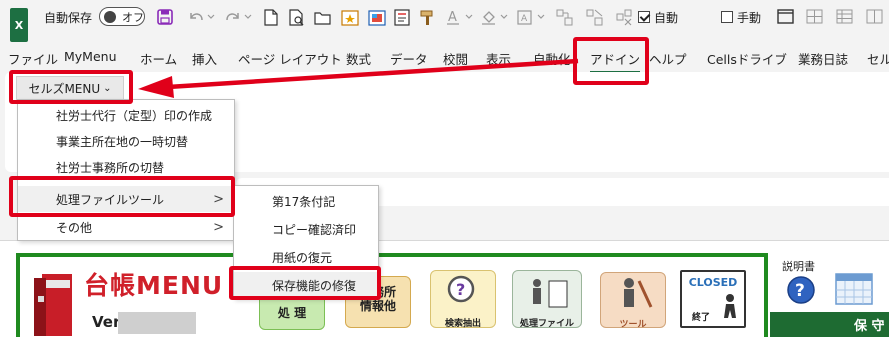 Image resolution: width=889 pixels, height=337 pixels. What do you see at coordinates (165, 17) in the screenshot?
I see `save-icon` at bounding box center [165, 17].